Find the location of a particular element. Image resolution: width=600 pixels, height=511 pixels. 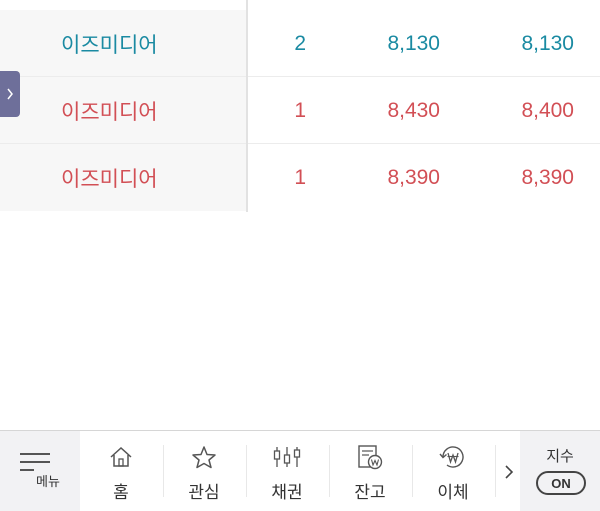

side-panel-handle is located at coordinates (10, 94).